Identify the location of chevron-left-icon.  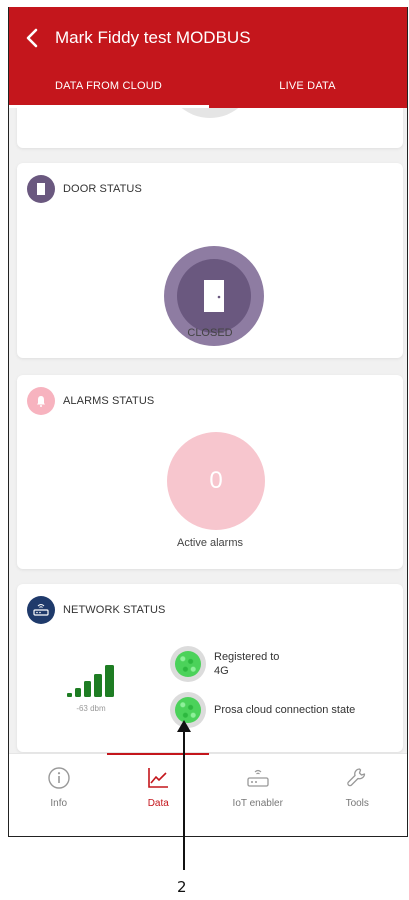
(32, 38).